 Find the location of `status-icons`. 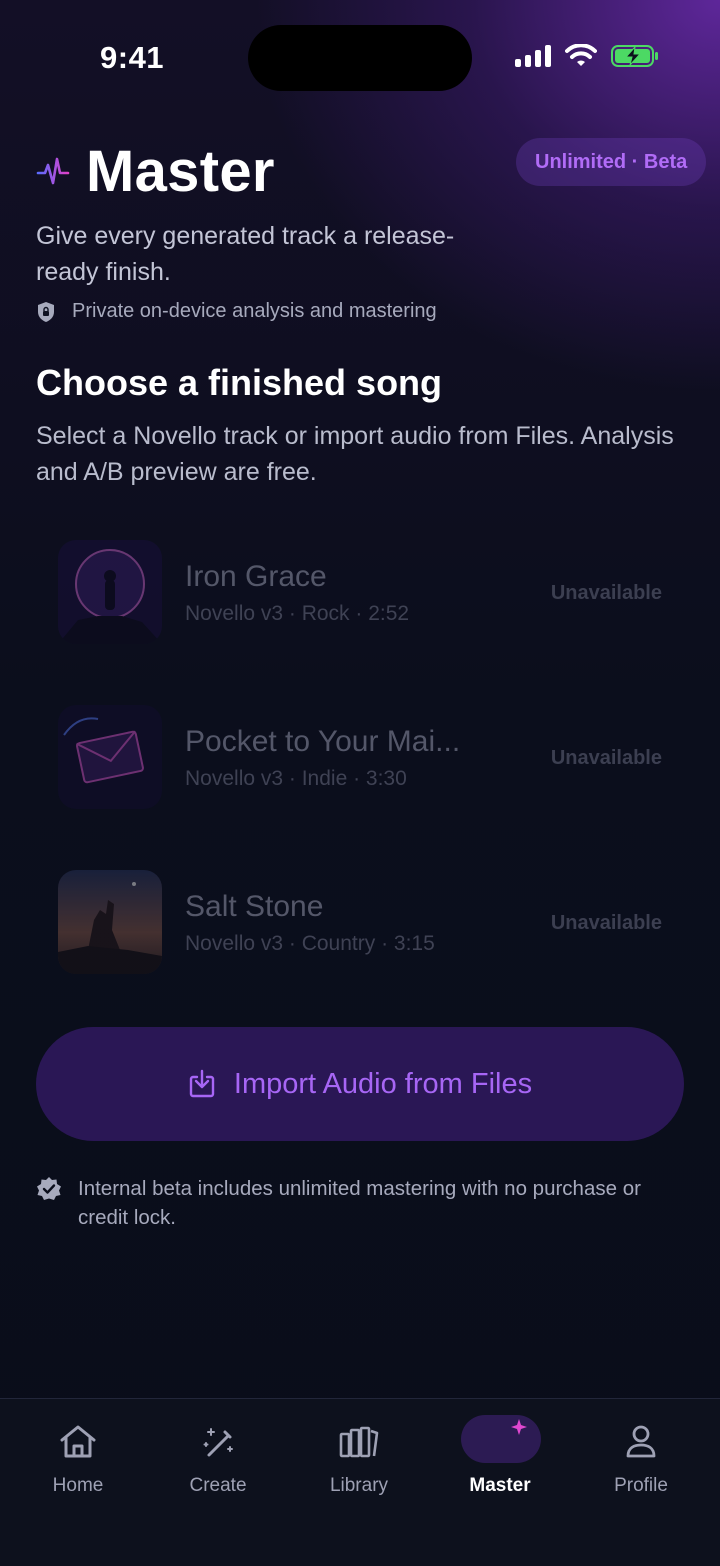

status-icons is located at coordinates (587, 56).